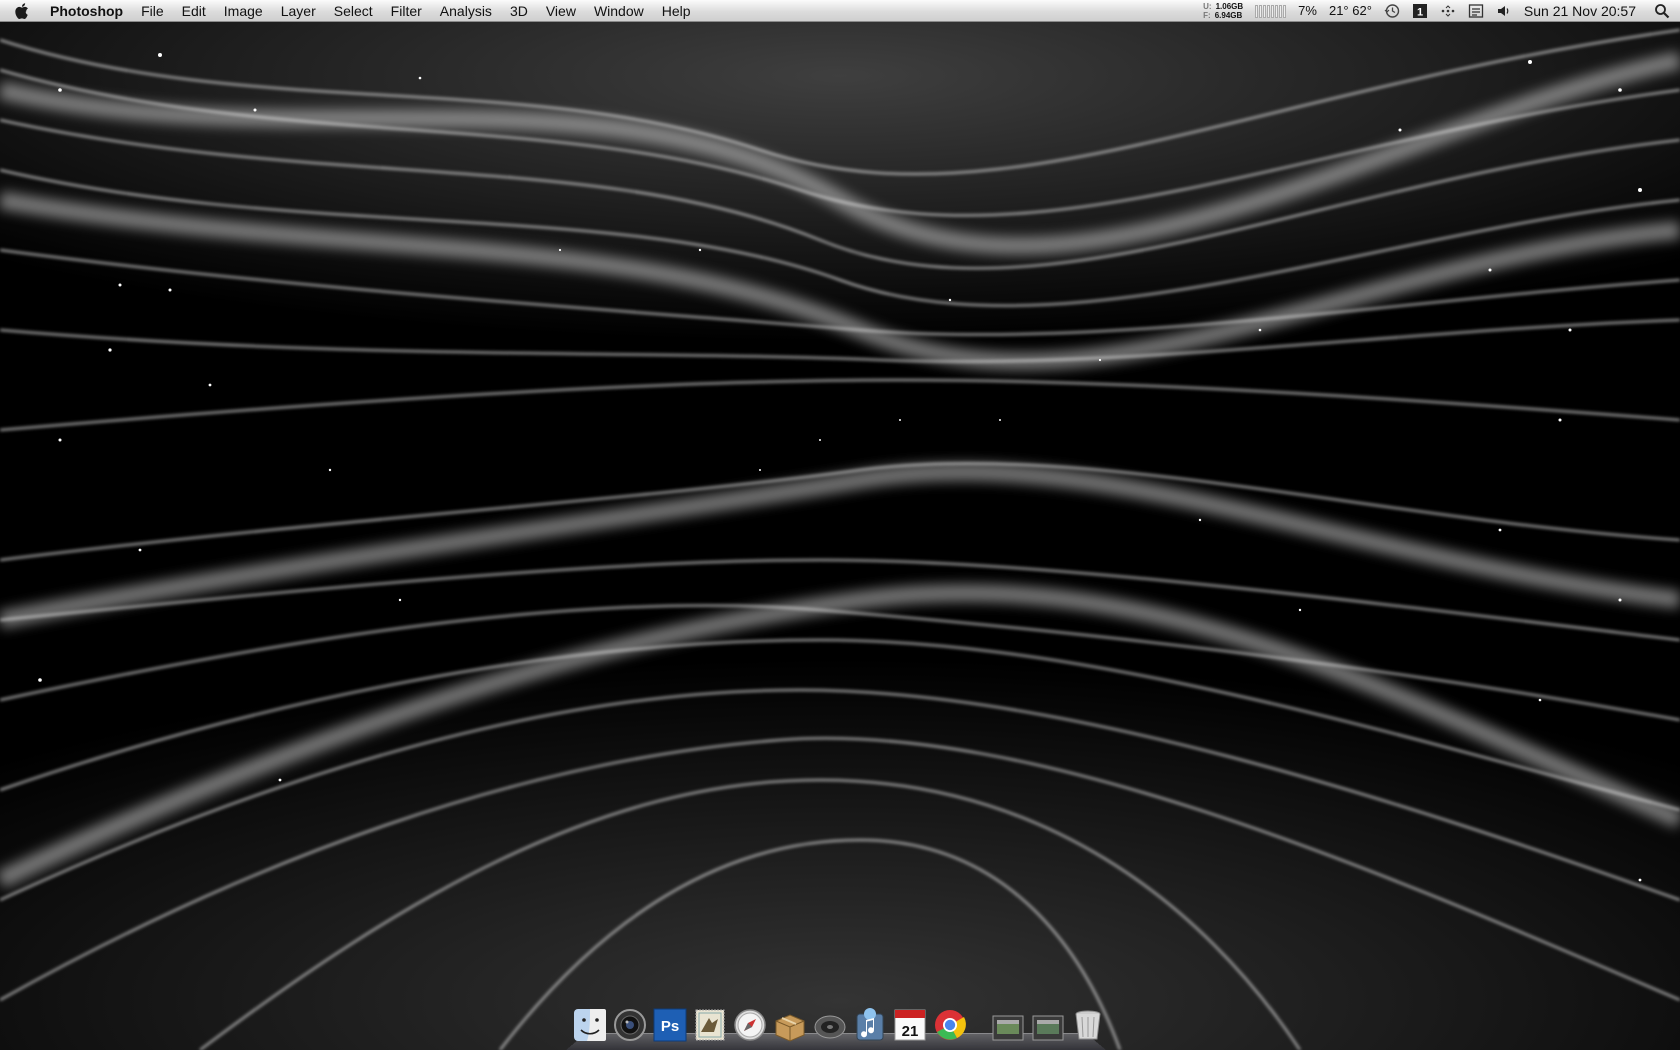  I want to click on finder-icon, so click(590, 1025).